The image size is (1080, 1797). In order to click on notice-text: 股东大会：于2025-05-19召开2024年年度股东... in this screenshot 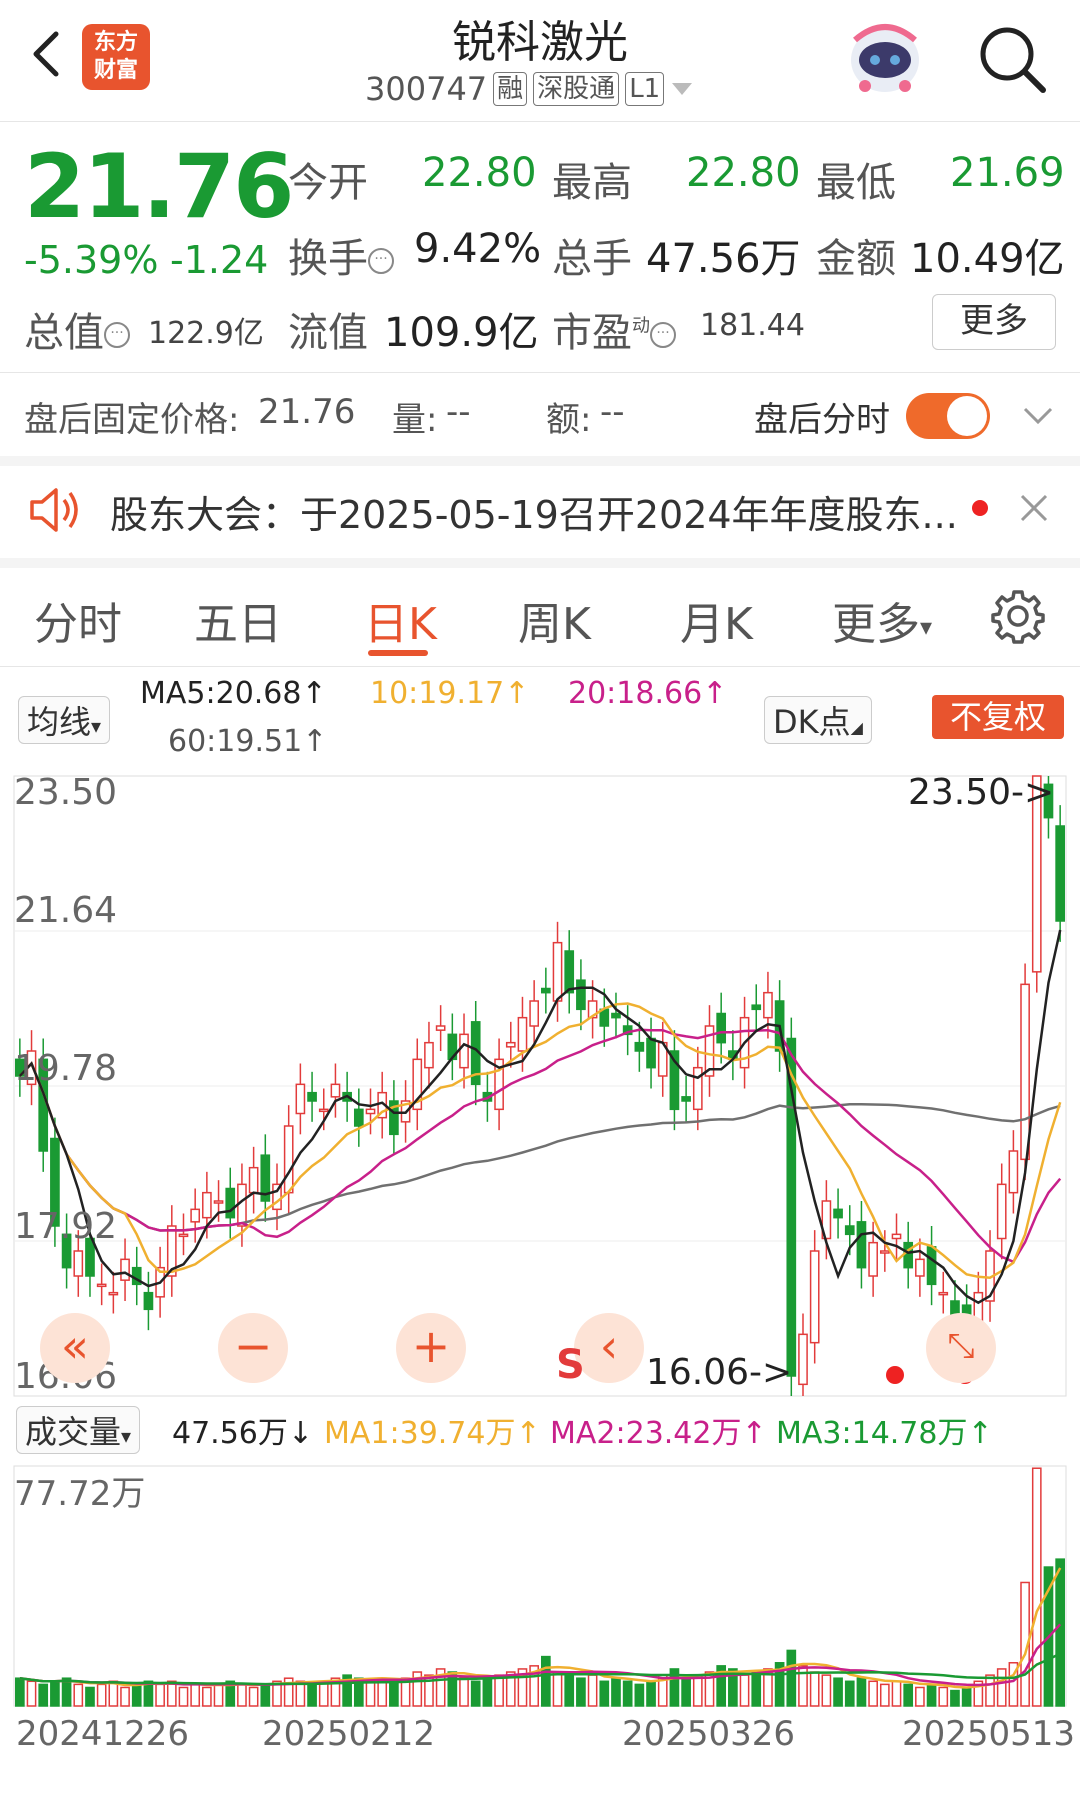, I will do `click(534, 511)`.